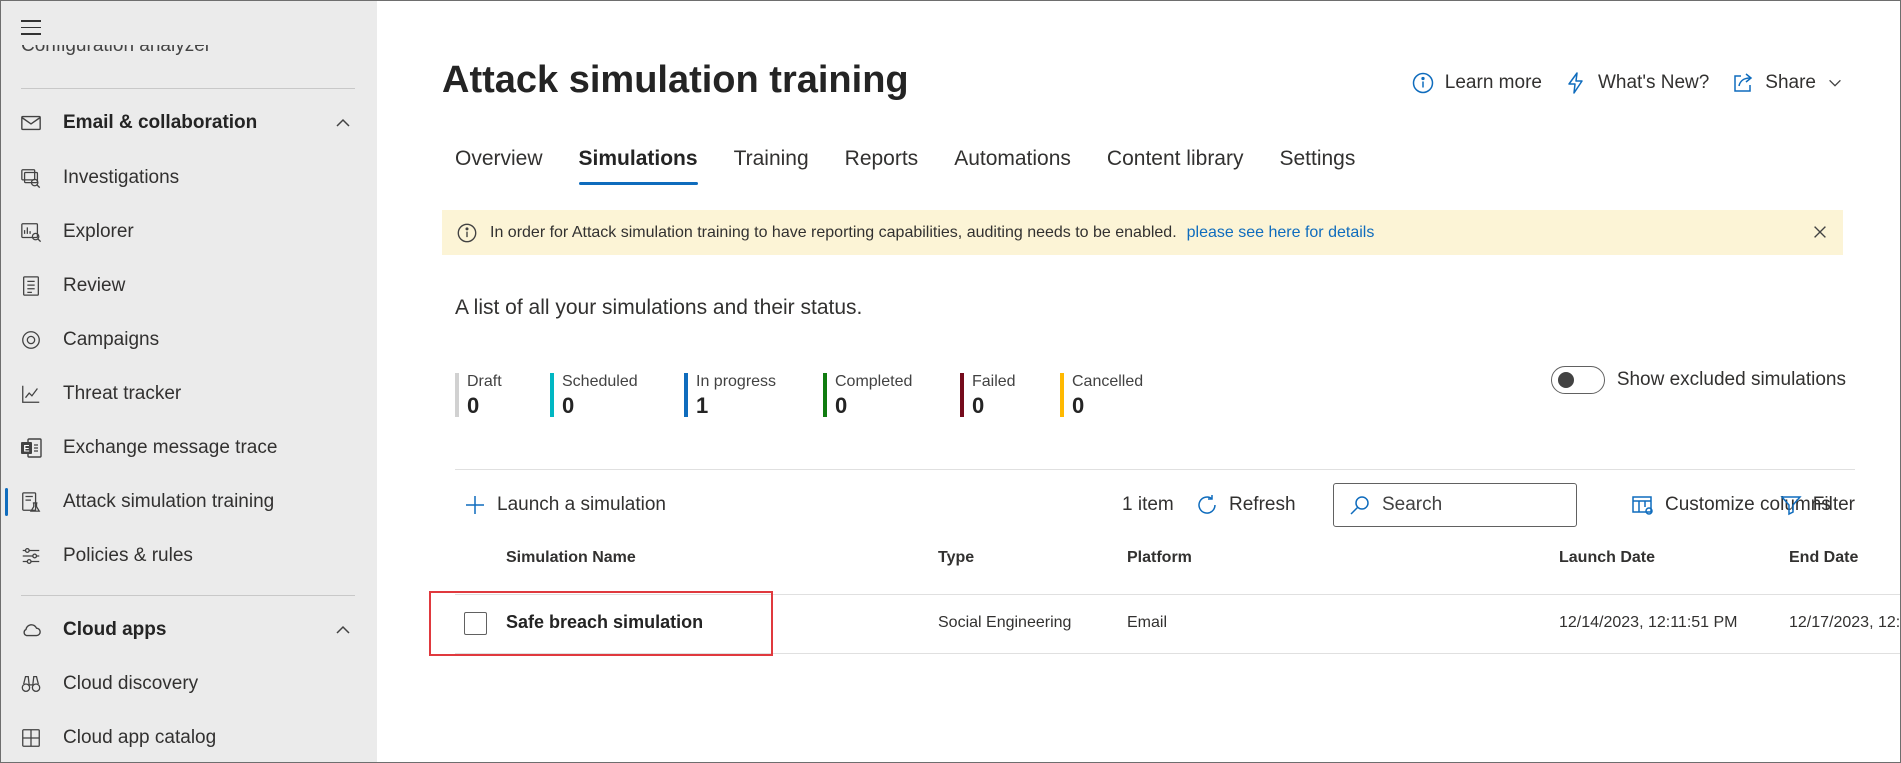  What do you see at coordinates (1317, 166) in the screenshot?
I see `tab-settings: Settings` at bounding box center [1317, 166].